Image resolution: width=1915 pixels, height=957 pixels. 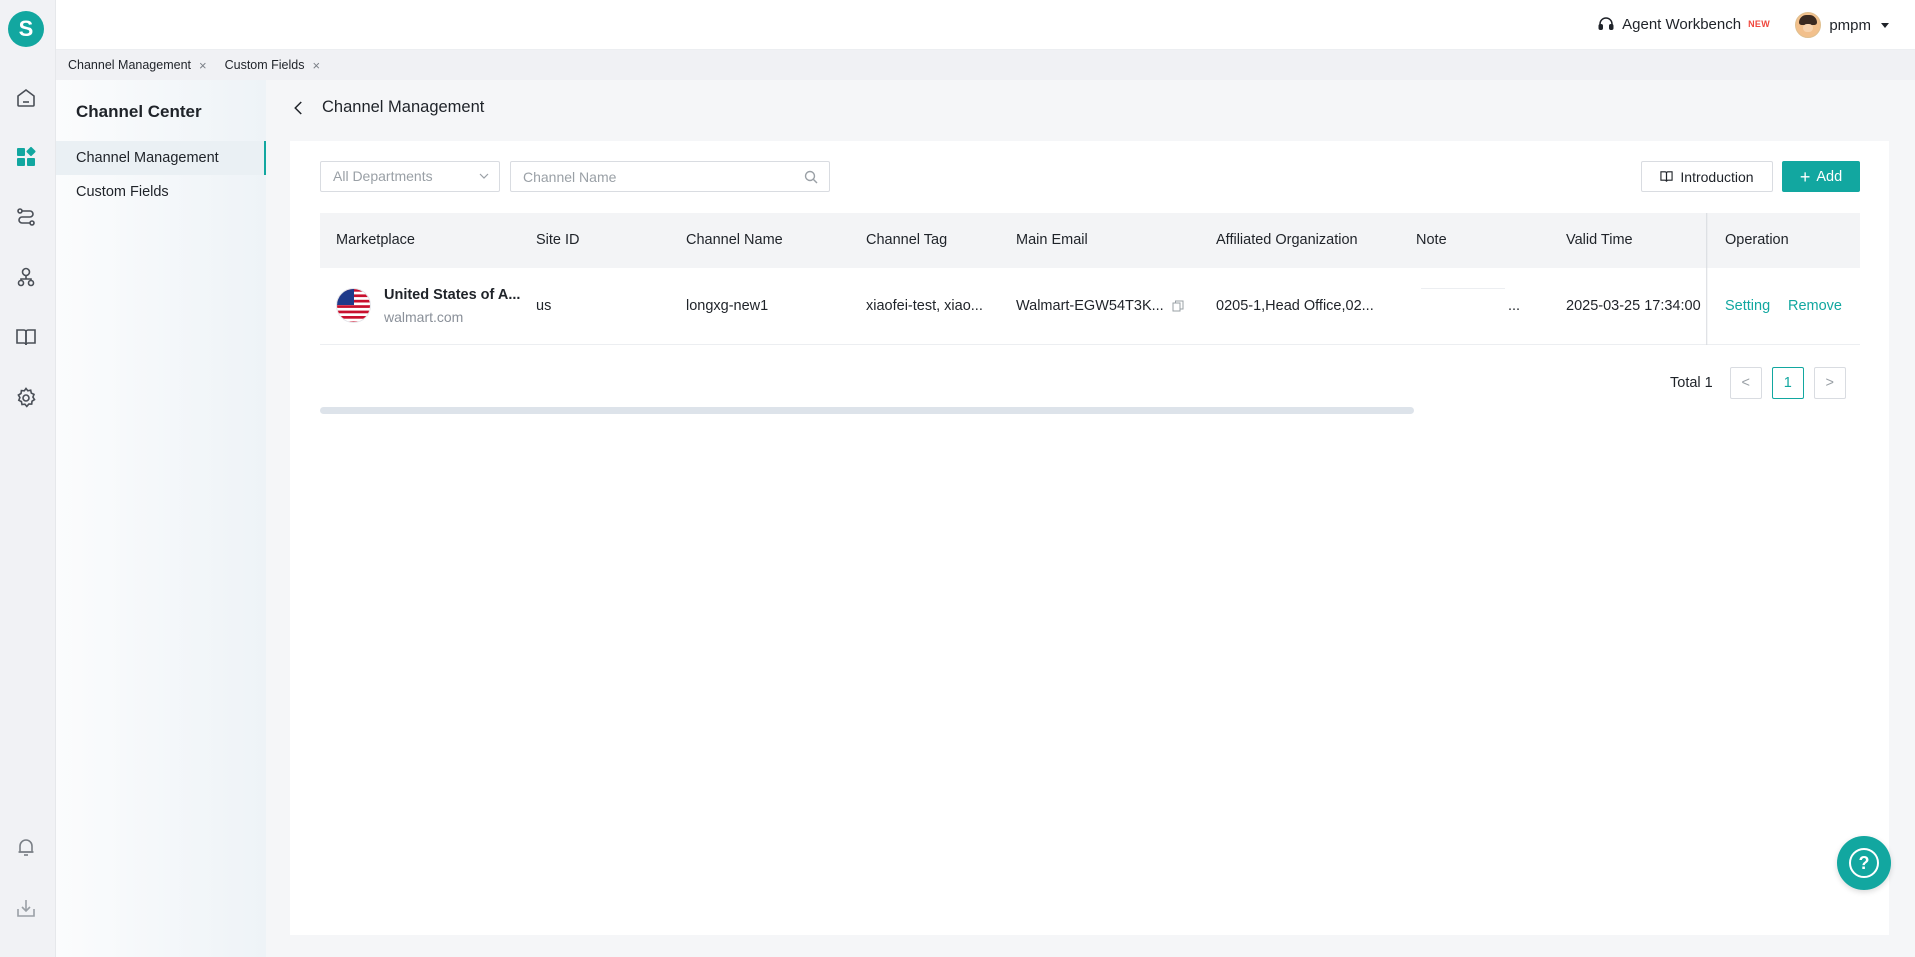 I want to click on column-header-affiliated-org: Affiliated Organization, so click(x=1287, y=240).